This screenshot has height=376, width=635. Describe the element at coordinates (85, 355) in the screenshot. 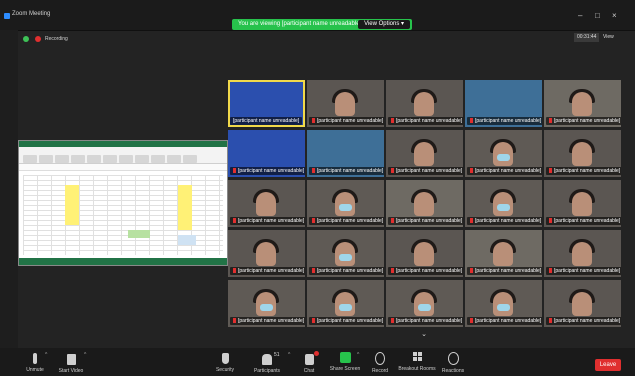

I see `chevron-up-icon: ^` at that location.